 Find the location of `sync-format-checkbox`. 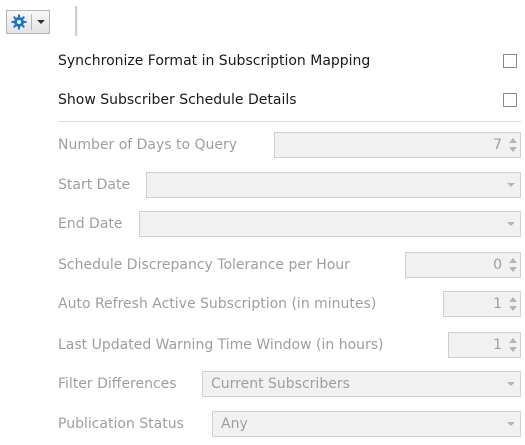

sync-format-checkbox is located at coordinates (510, 61).